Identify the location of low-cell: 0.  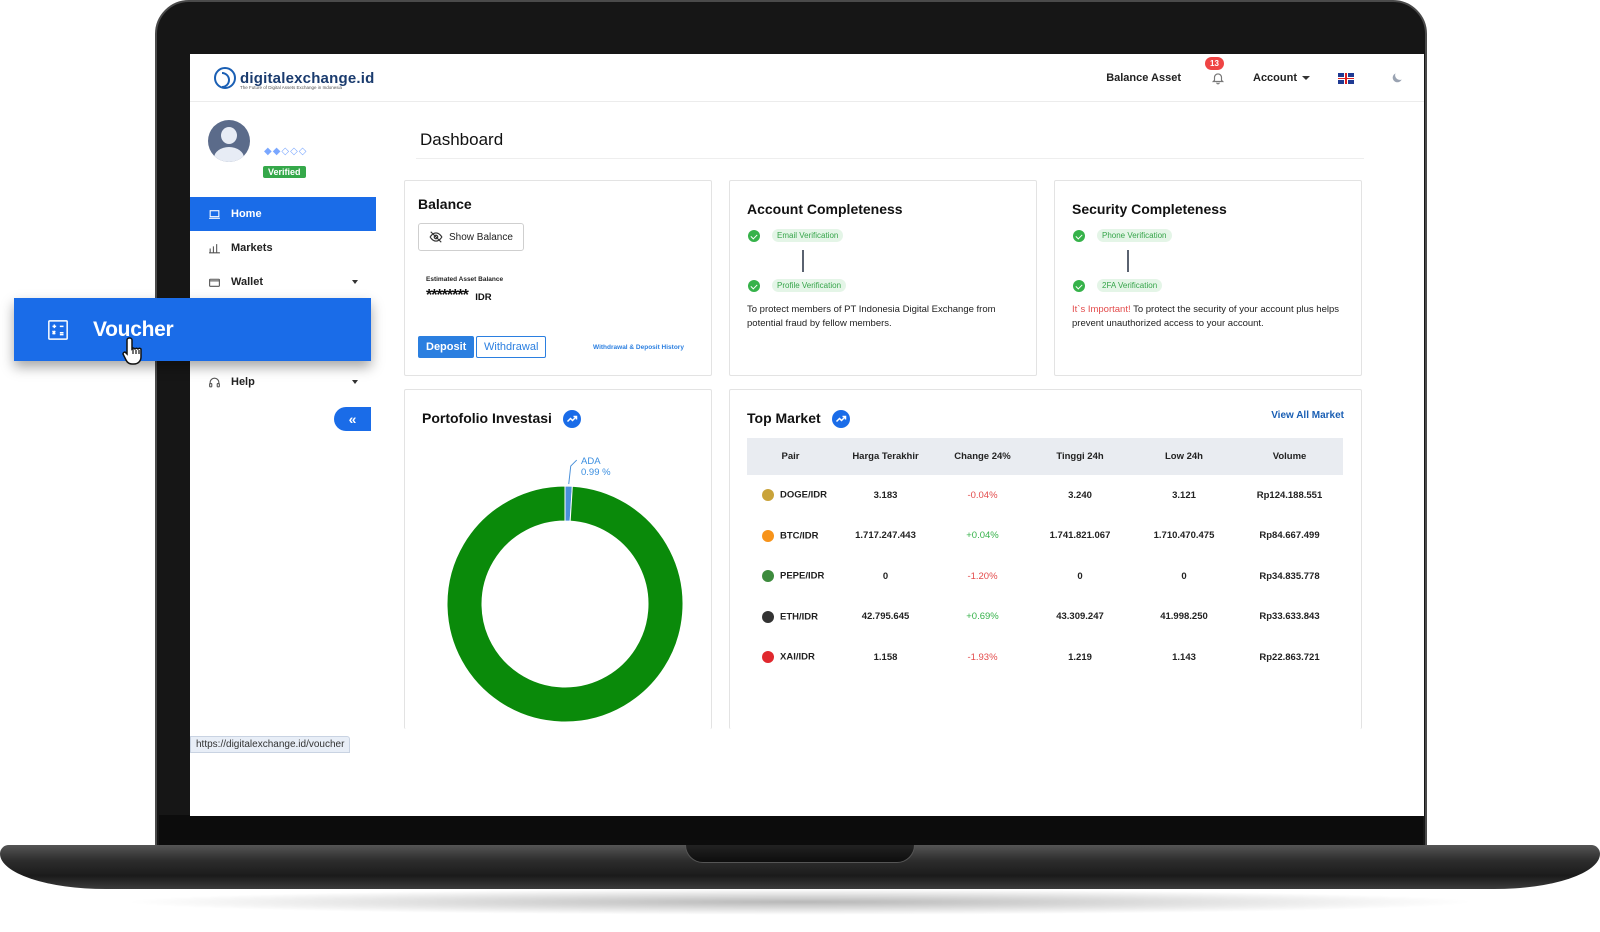
(1184, 576).